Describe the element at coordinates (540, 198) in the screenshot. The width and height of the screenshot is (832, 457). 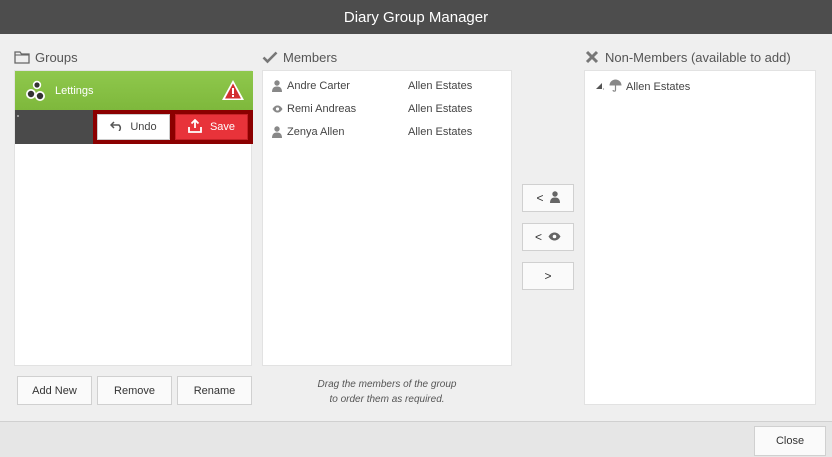
I see `add-member-label: <` at that location.